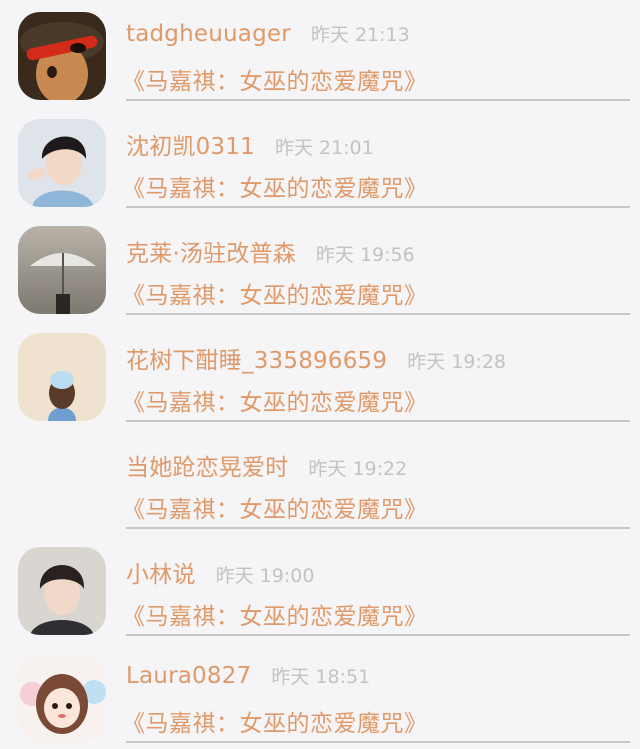 The image size is (640, 749). I want to click on pirate-doll-avatar-icon, so click(62, 56).